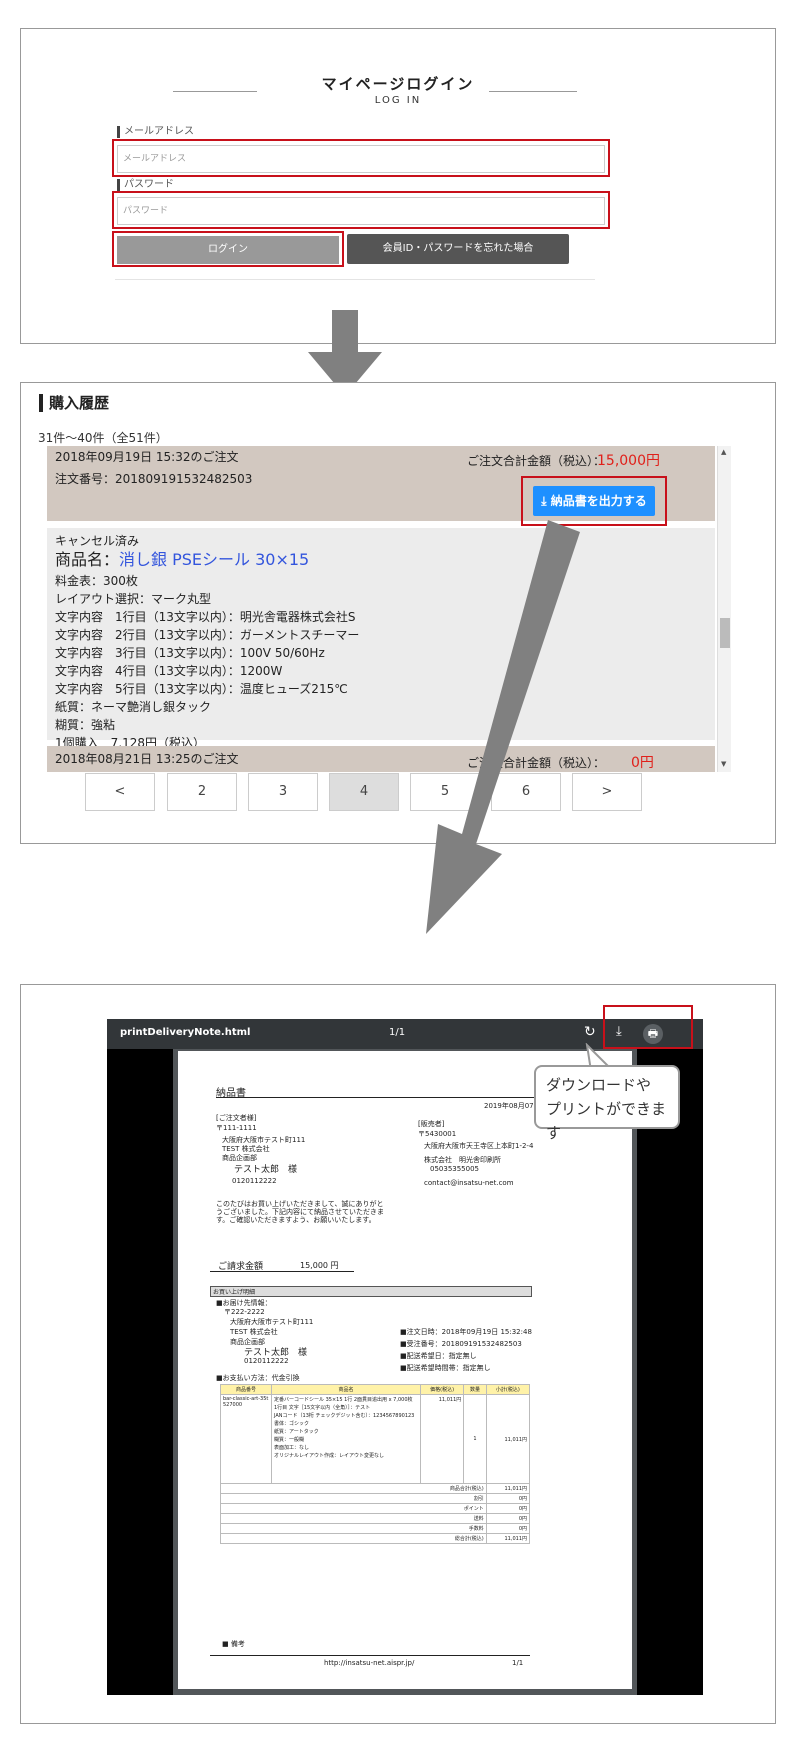 This screenshot has height=1742, width=800. What do you see at coordinates (536, 461) in the screenshot?
I see `order-total-label: ご注文合計金額（税込）：` at bounding box center [536, 461].